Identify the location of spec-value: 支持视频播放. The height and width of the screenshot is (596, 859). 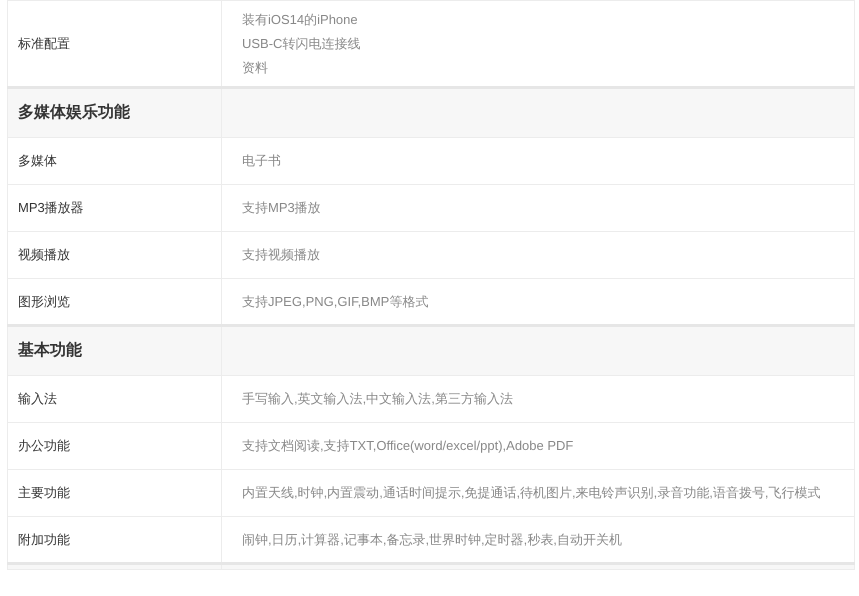
(281, 255).